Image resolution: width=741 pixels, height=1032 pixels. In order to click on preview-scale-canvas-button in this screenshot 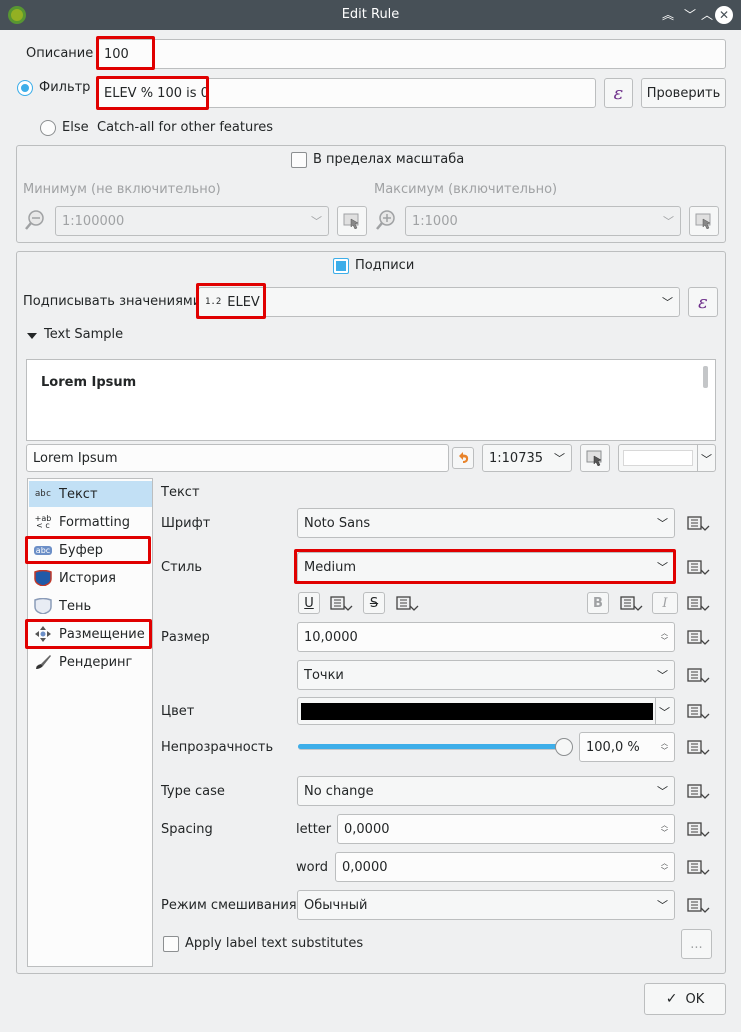, I will do `click(595, 458)`.